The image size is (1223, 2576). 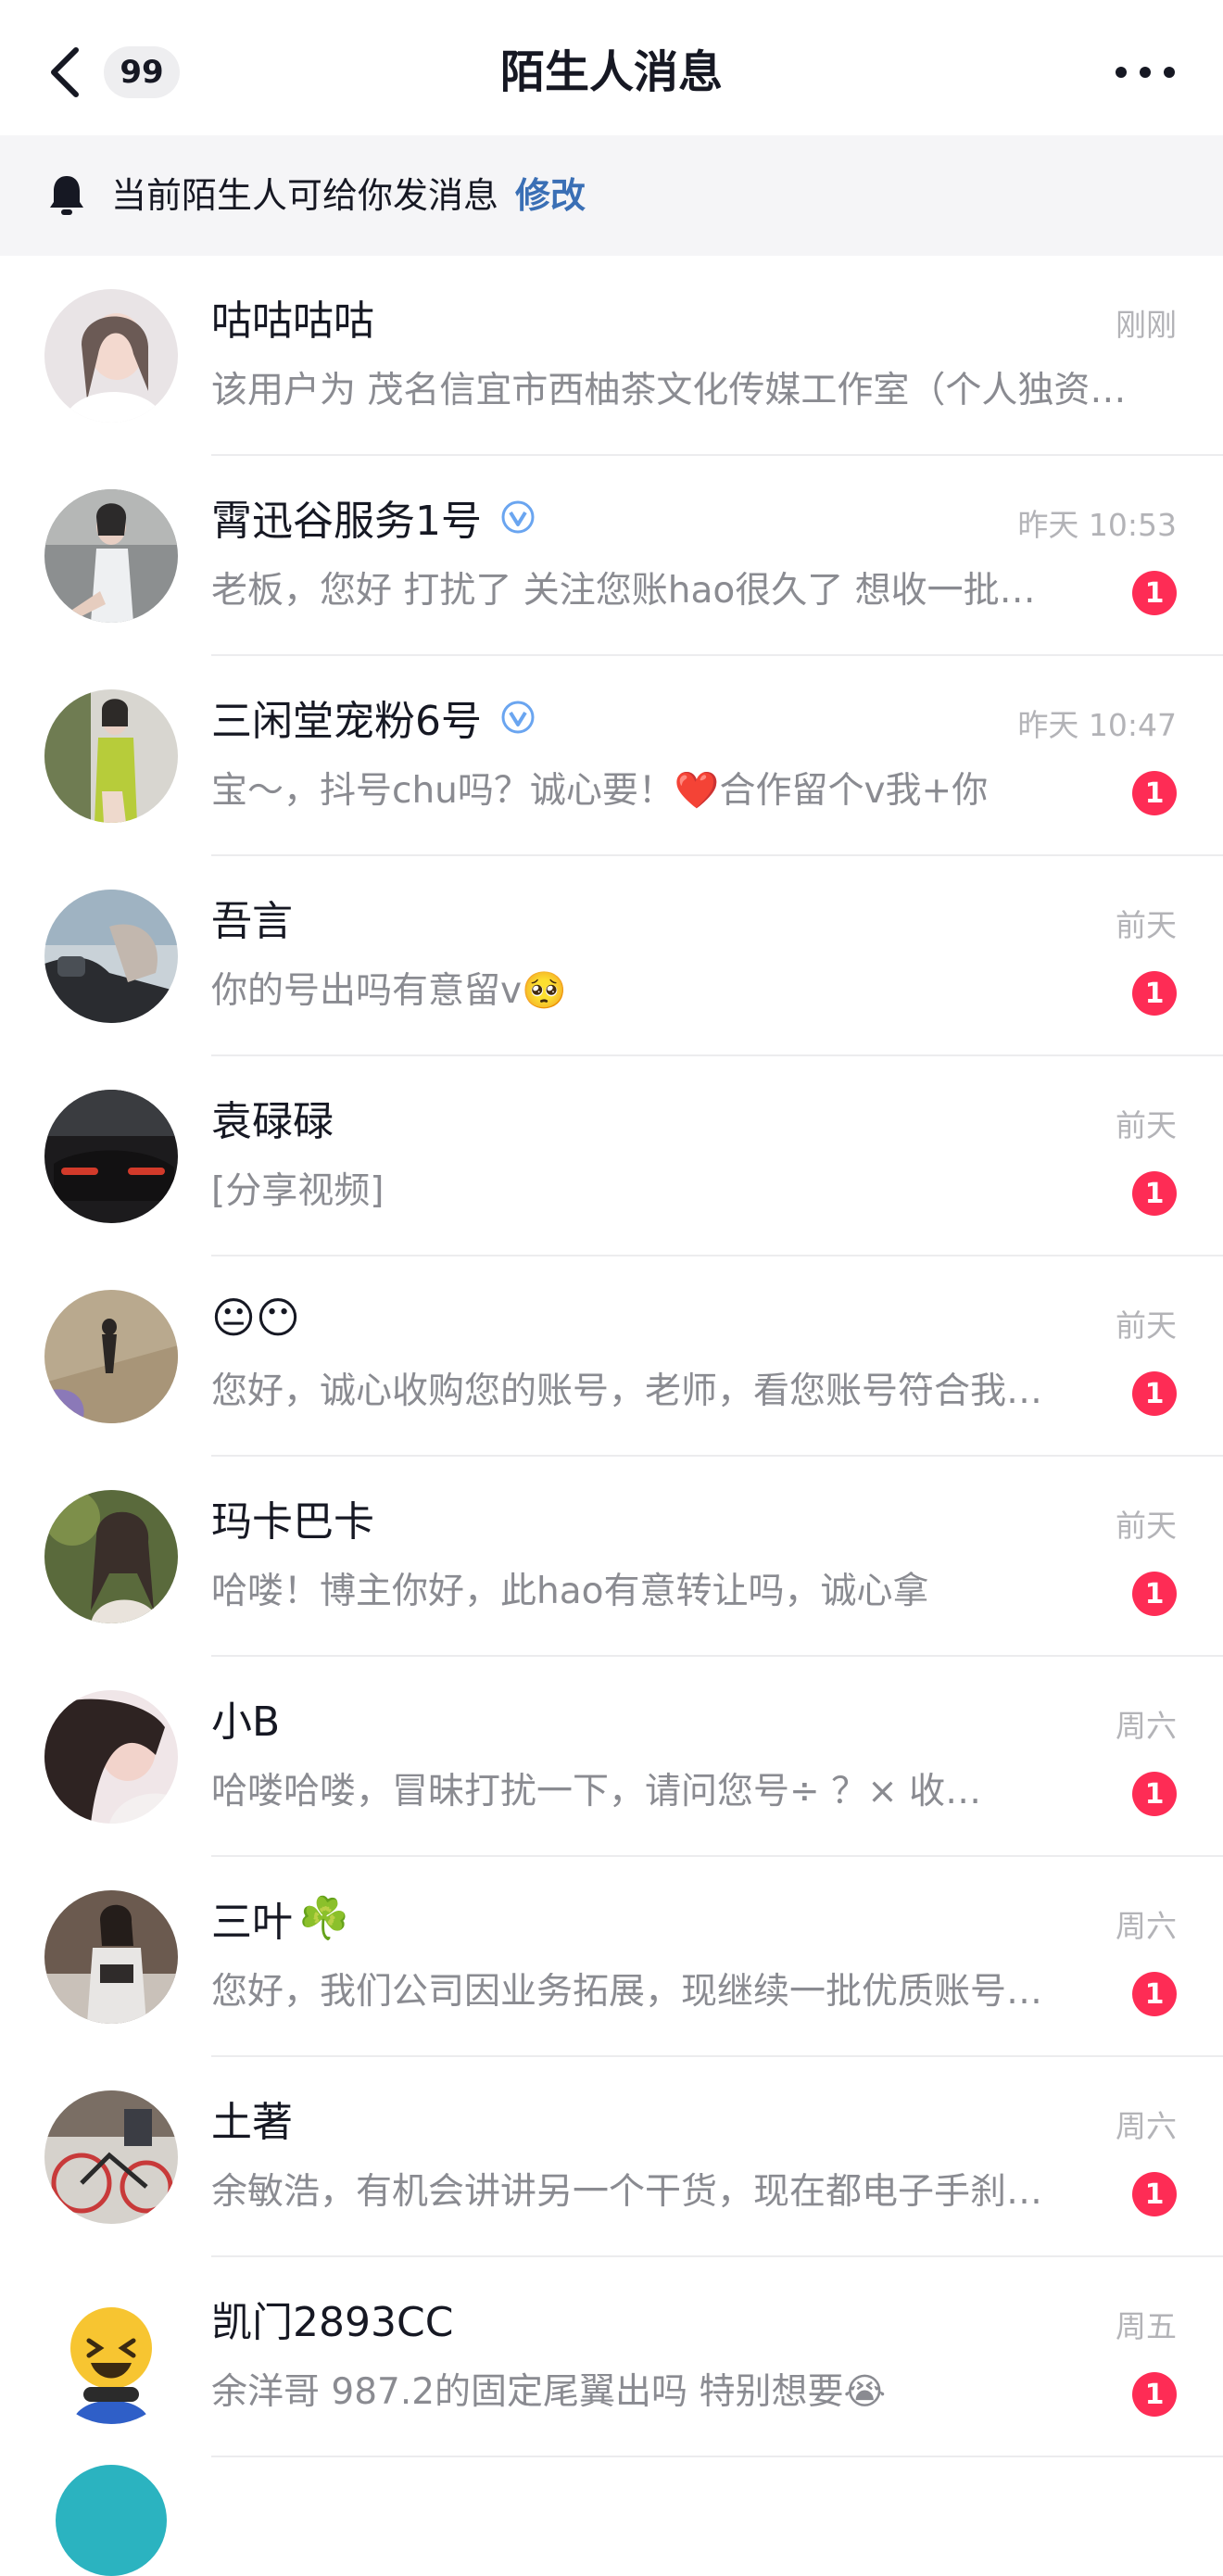 What do you see at coordinates (1097, 725) in the screenshot?
I see `message-time: 昨天 10:47` at bounding box center [1097, 725].